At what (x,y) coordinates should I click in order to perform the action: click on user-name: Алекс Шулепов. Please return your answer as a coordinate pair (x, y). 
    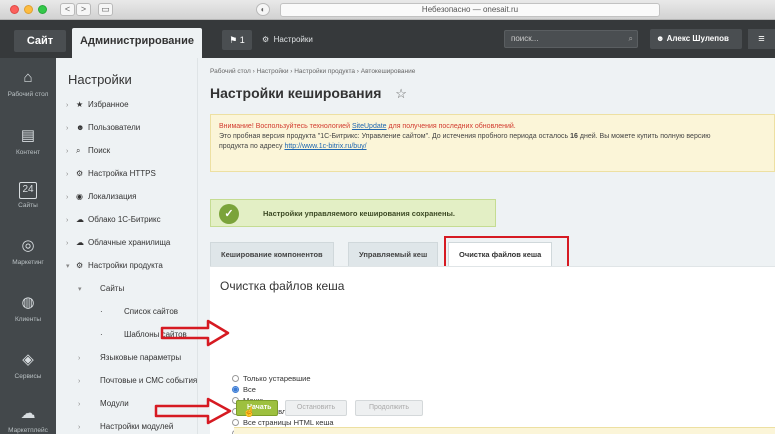
    Looking at the image, I should click on (697, 38).